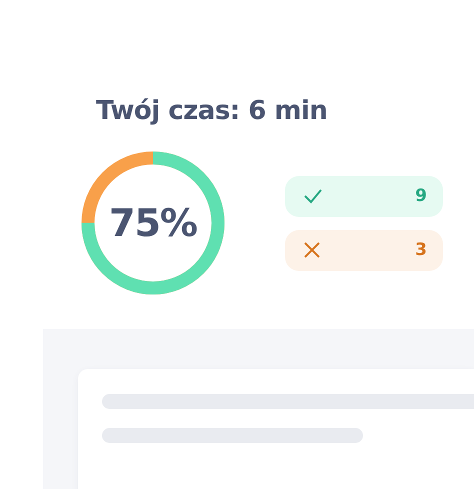  Describe the element at coordinates (313, 196) in the screenshot. I see `check-icon` at that location.